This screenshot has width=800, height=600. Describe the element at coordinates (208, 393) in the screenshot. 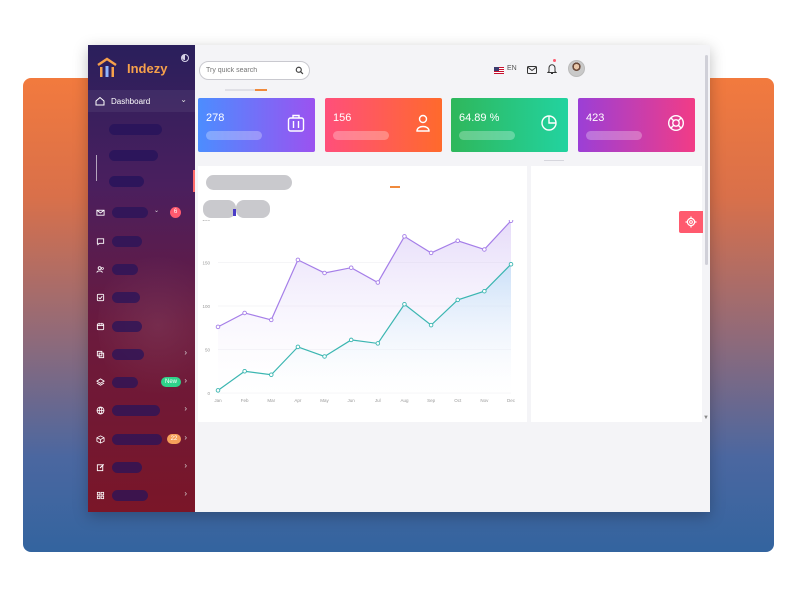

I see `y-tick-label: 0` at that location.